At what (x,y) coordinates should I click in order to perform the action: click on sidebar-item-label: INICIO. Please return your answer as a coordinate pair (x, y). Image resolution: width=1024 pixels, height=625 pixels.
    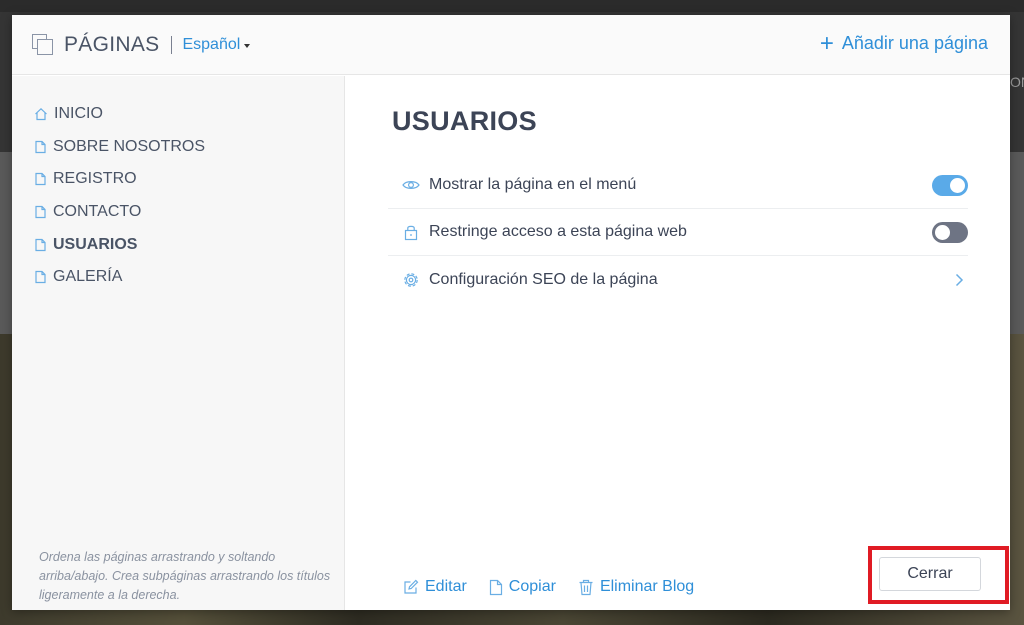
    Looking at the image, I should click on (78, 114).